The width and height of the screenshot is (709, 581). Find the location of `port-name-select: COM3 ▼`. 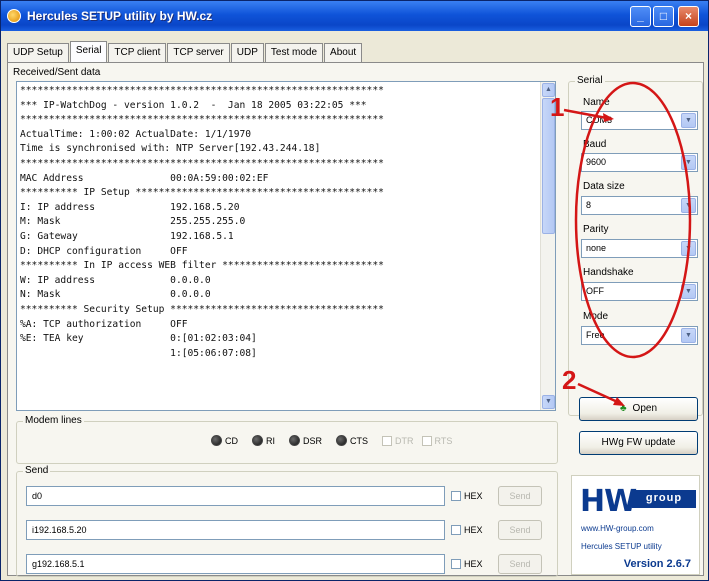

port-name-select: COM3 ▼ is located at coordinates (639, 120).